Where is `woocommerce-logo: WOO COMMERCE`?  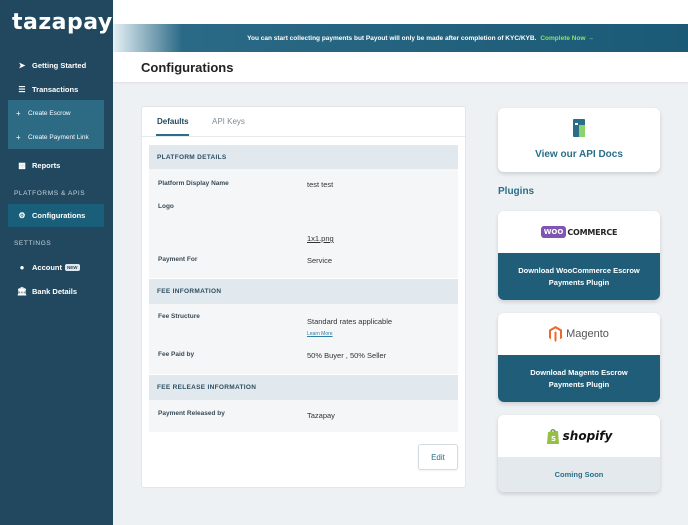 woocommerce-logo: WOO COMMERCE is located at coordinates (579, 232).